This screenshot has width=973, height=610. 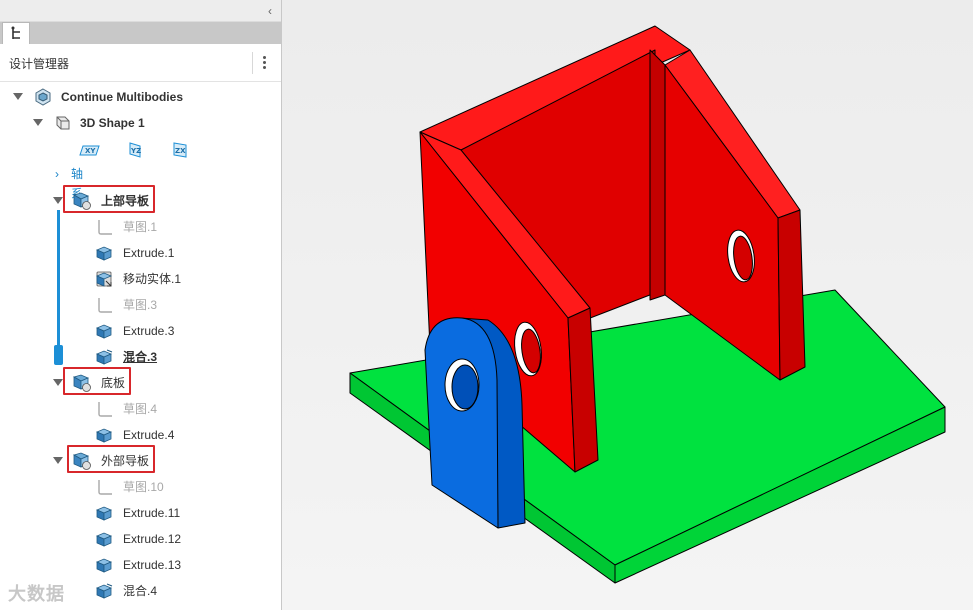 I want to click on tree-item-label: Extrude.3, so click(x=149, y=331).